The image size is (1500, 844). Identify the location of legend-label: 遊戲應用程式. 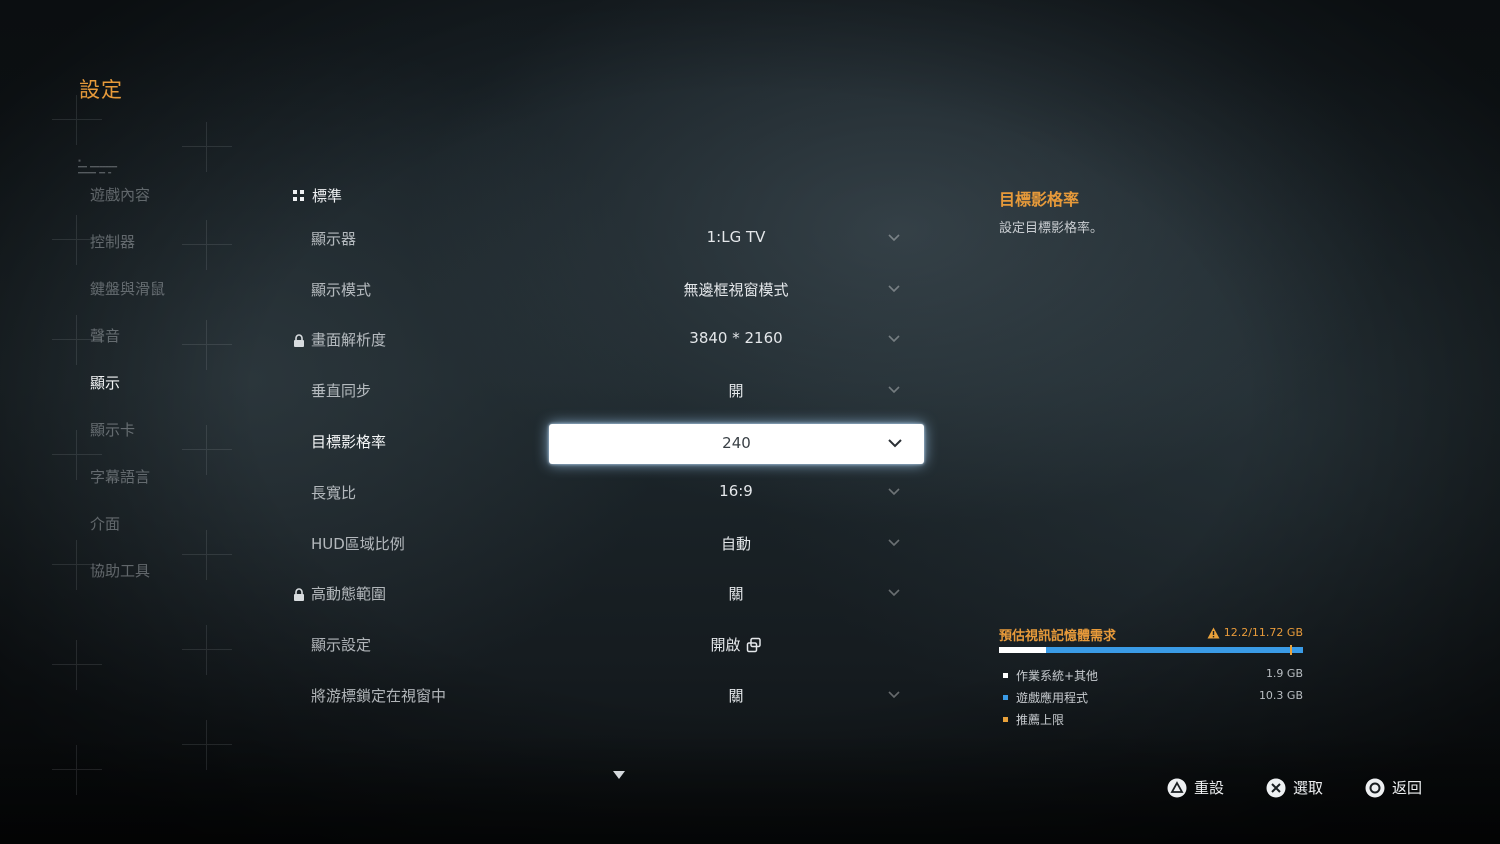
(1052, 698).